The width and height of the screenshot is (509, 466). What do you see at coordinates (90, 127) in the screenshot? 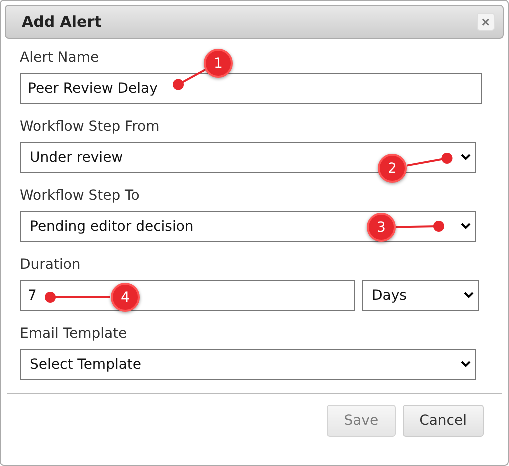
I see `field-label: Workflow Step From` at bounding box center [90, 127].